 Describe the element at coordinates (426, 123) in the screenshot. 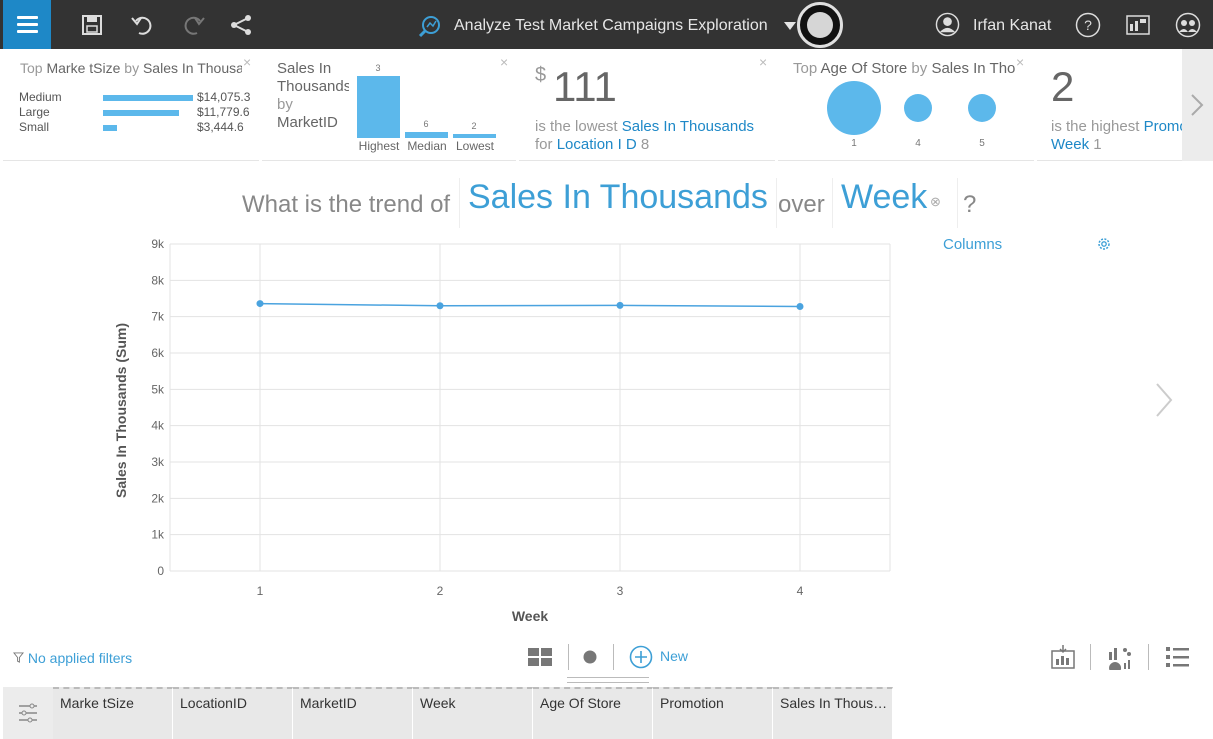

I see `bar-id: 6` at that location.